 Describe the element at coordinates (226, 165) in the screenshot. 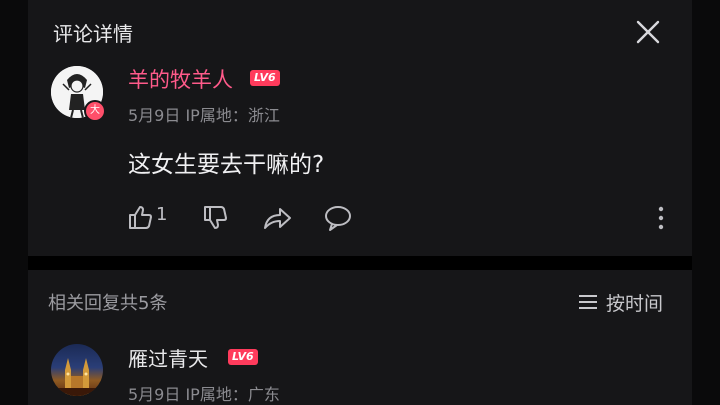

I see `comment-text: 这女生要去干嘛的?` at that location.